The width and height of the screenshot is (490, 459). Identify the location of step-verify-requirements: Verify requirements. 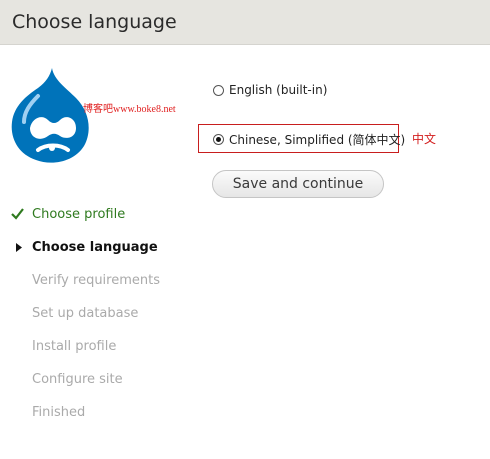
(96, 280).